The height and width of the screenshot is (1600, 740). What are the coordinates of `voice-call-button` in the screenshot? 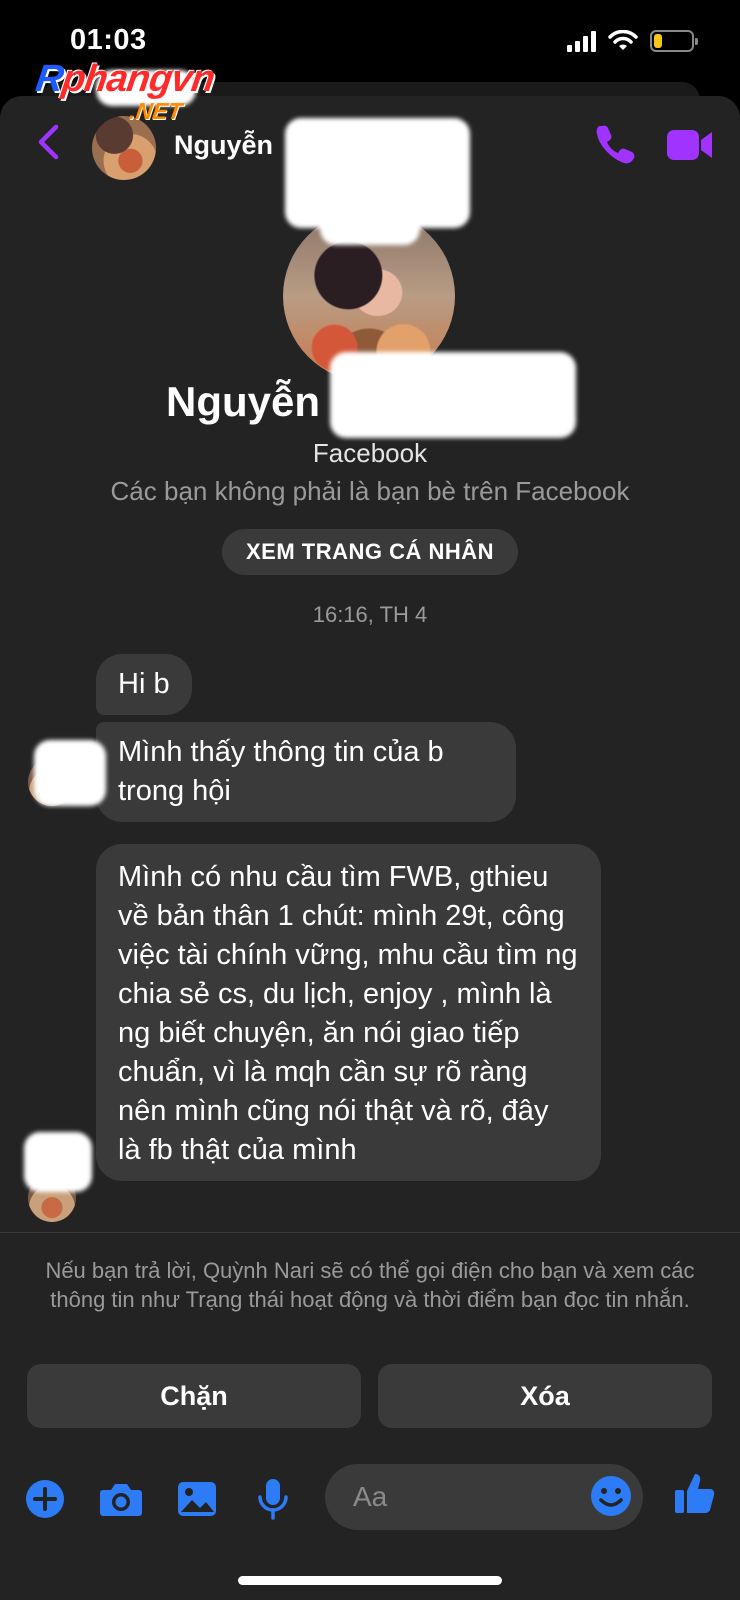 It's located at (614, 144).